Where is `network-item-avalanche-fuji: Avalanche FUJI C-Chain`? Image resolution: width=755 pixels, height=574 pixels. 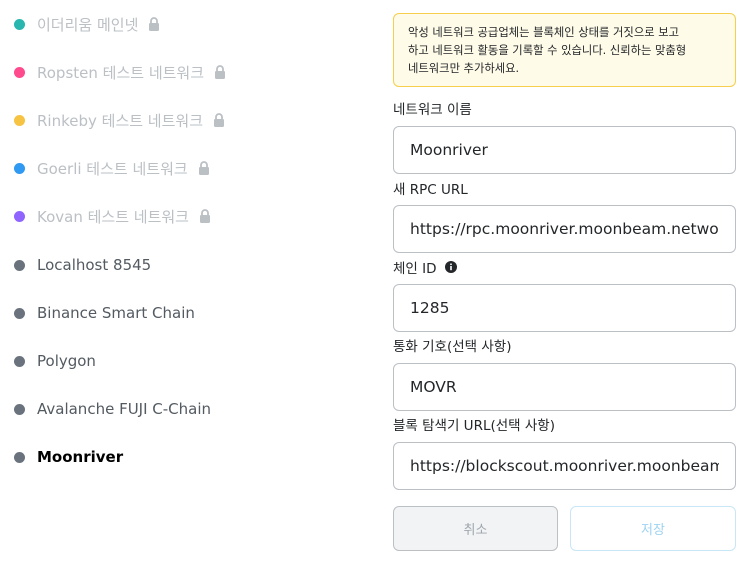
network-item-avalanche-fuji: Avalanche FUJI C-Chain is located at coordinates (190, 409).